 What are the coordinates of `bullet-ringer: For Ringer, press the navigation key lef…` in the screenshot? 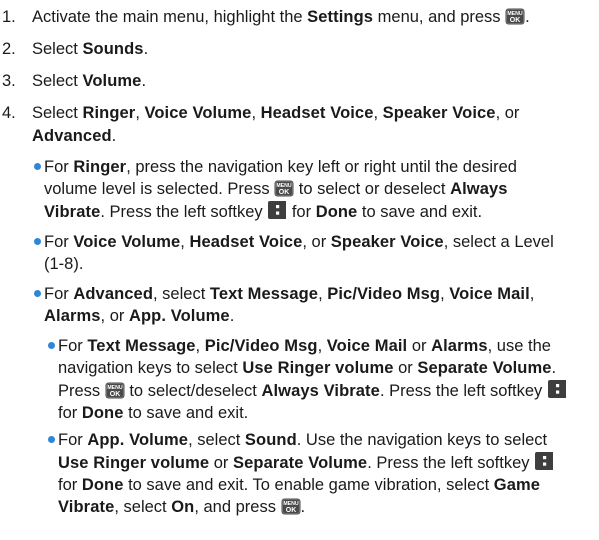 It's located at (282, 189).